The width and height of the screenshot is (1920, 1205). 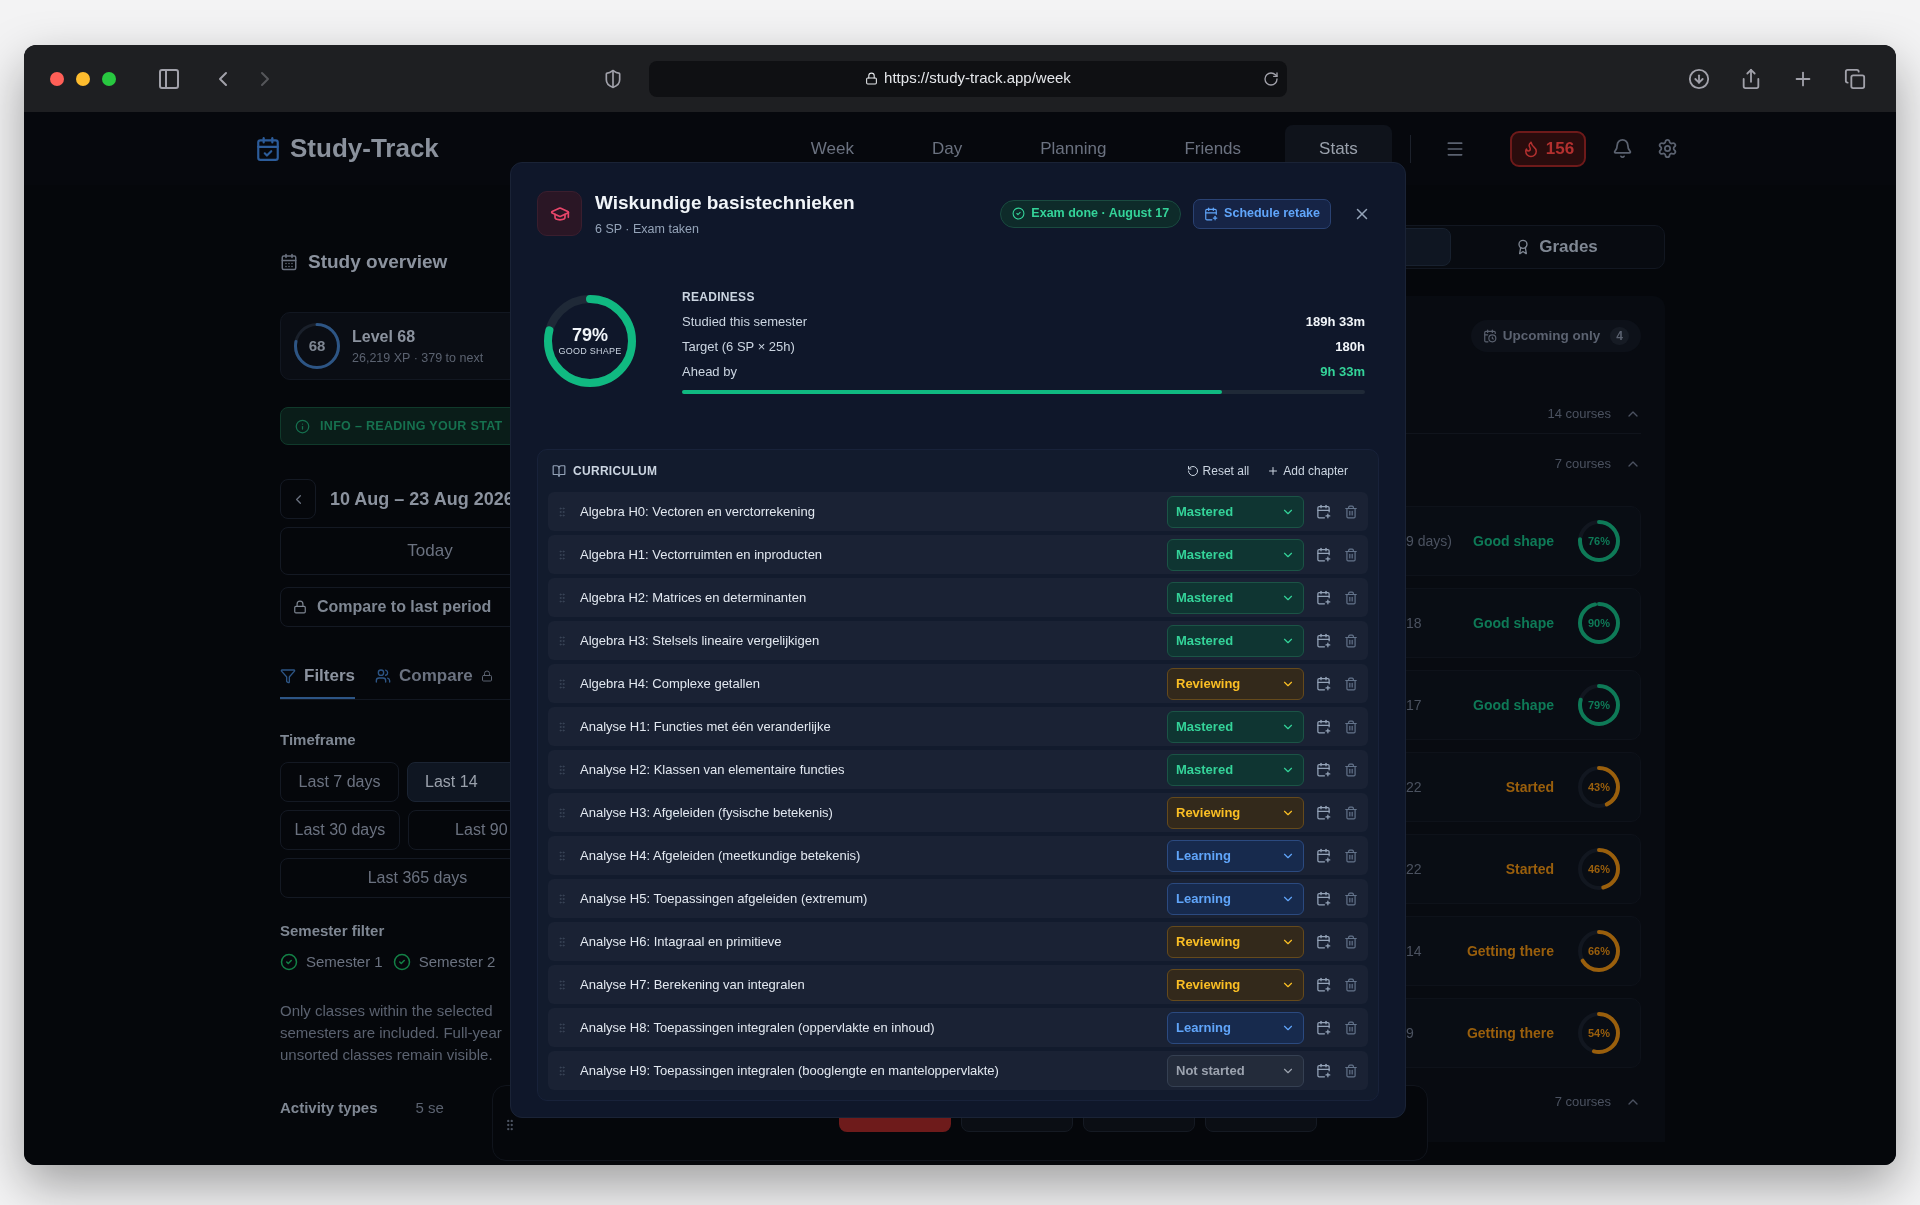 What do you see at coordinates (958, 942) in the screenshot?
I see `chapter-row: Analyse H6: Intagraal en primitieve Reviewing` at bounding box center [958, 942].